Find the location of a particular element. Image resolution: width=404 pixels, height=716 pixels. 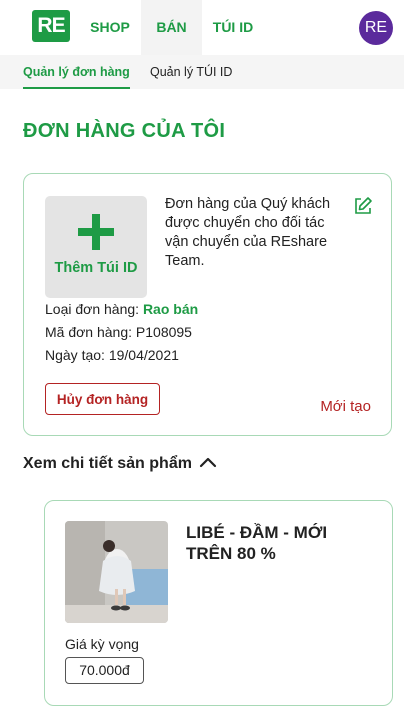

nav-shop: SHOP is located at coordinates (110, 27).